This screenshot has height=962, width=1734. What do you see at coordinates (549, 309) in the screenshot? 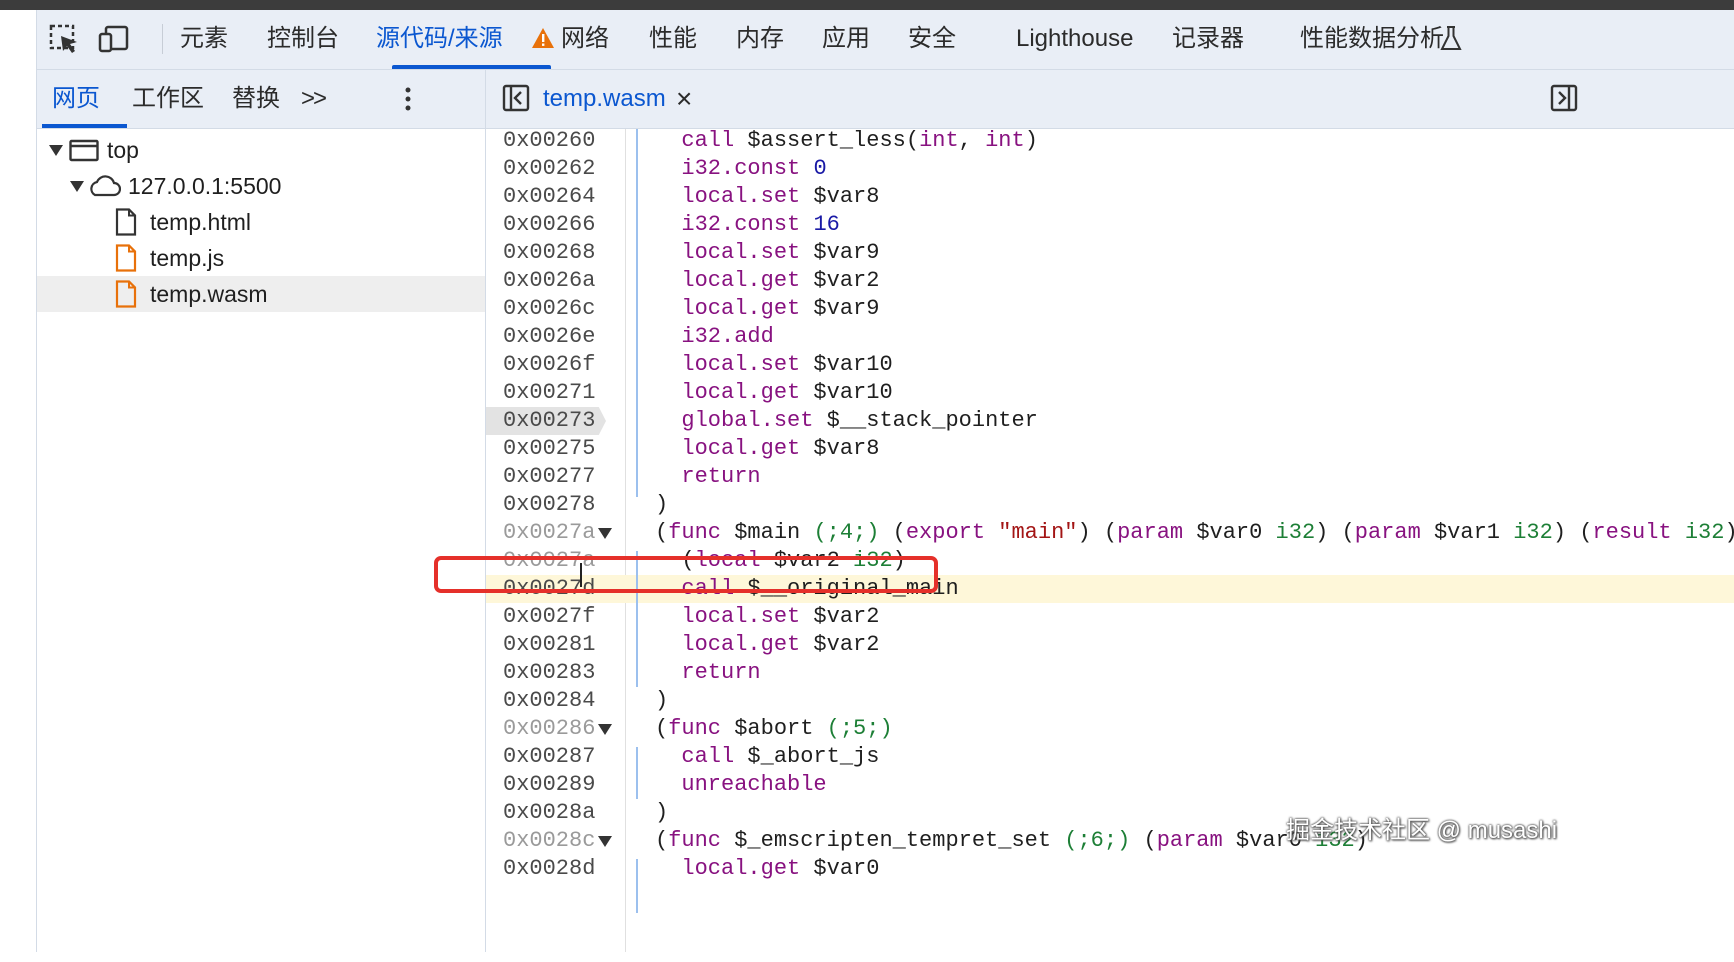
I see `line-address: 0x0026c` at bounding box center [549, 309].